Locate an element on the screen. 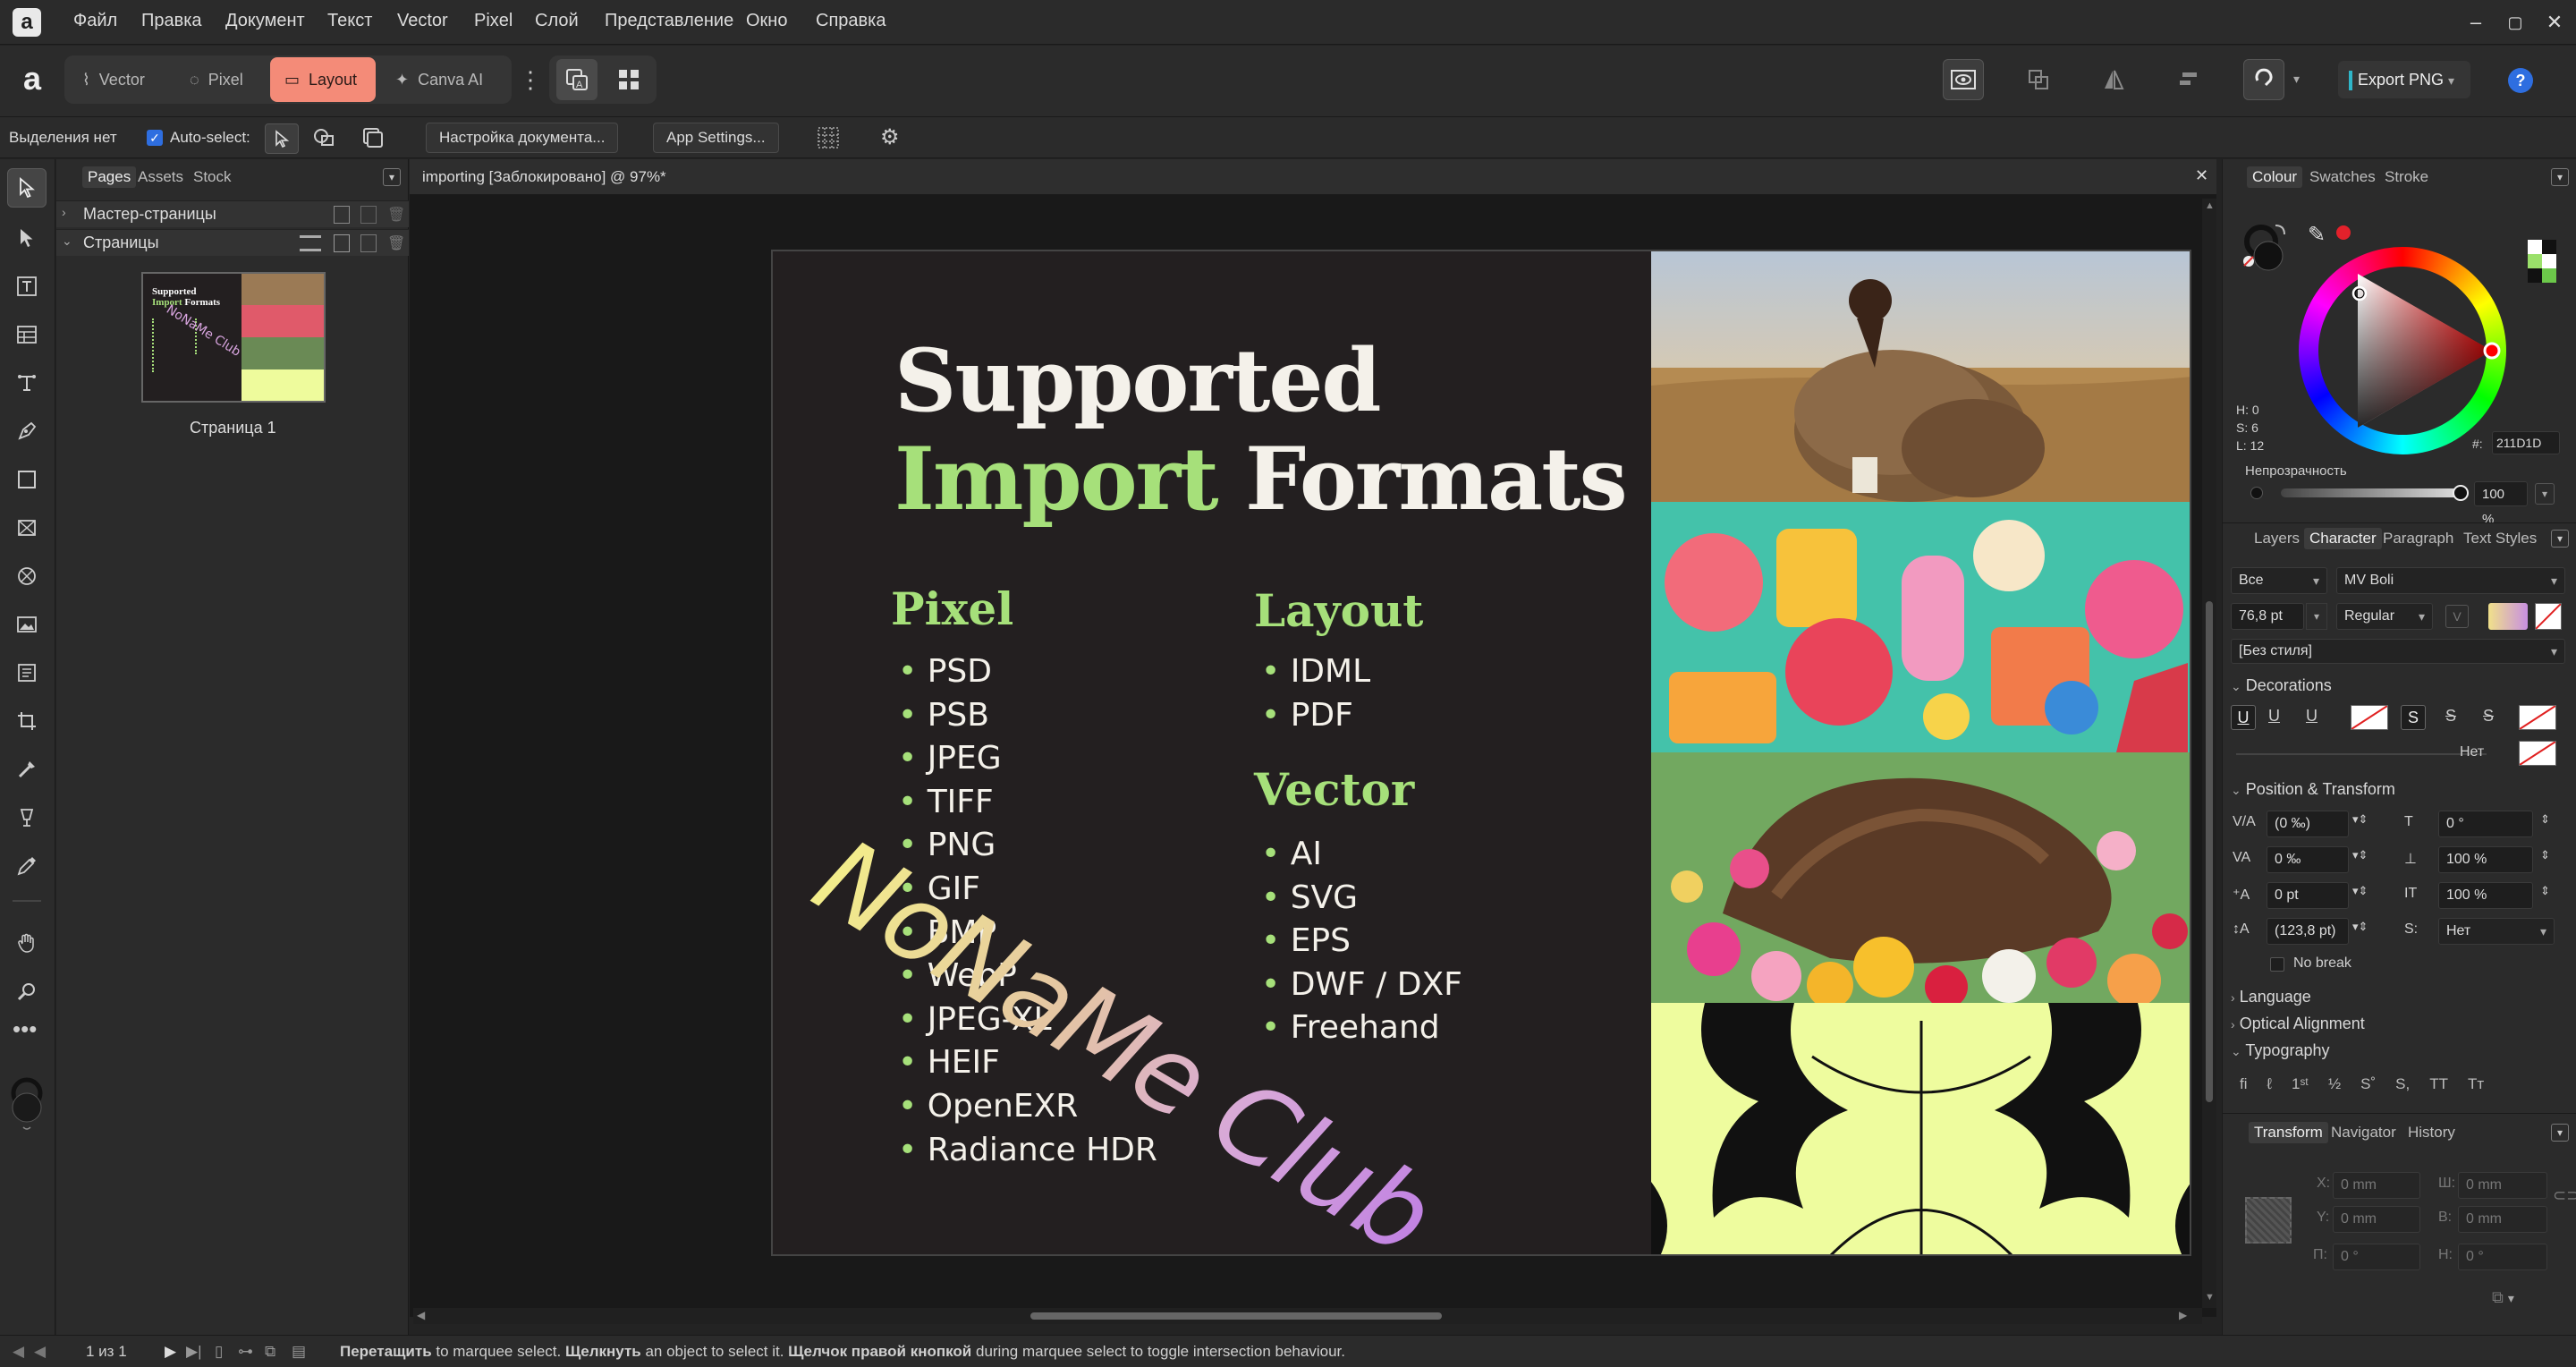 This screenshot has height=1367, width=2576. strike-color-swatch is located at coordinates (2537, 717).